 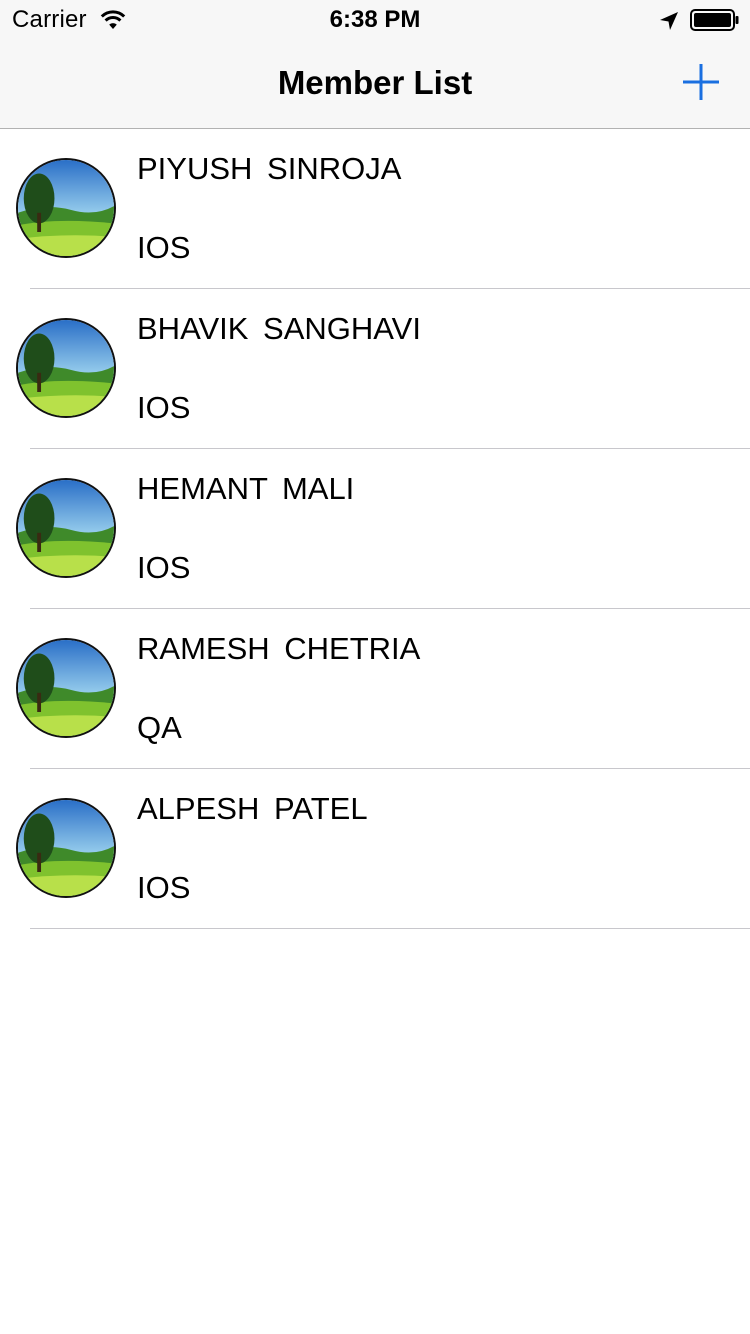 I want to click on battery-icon, so click(x=715, y=20).